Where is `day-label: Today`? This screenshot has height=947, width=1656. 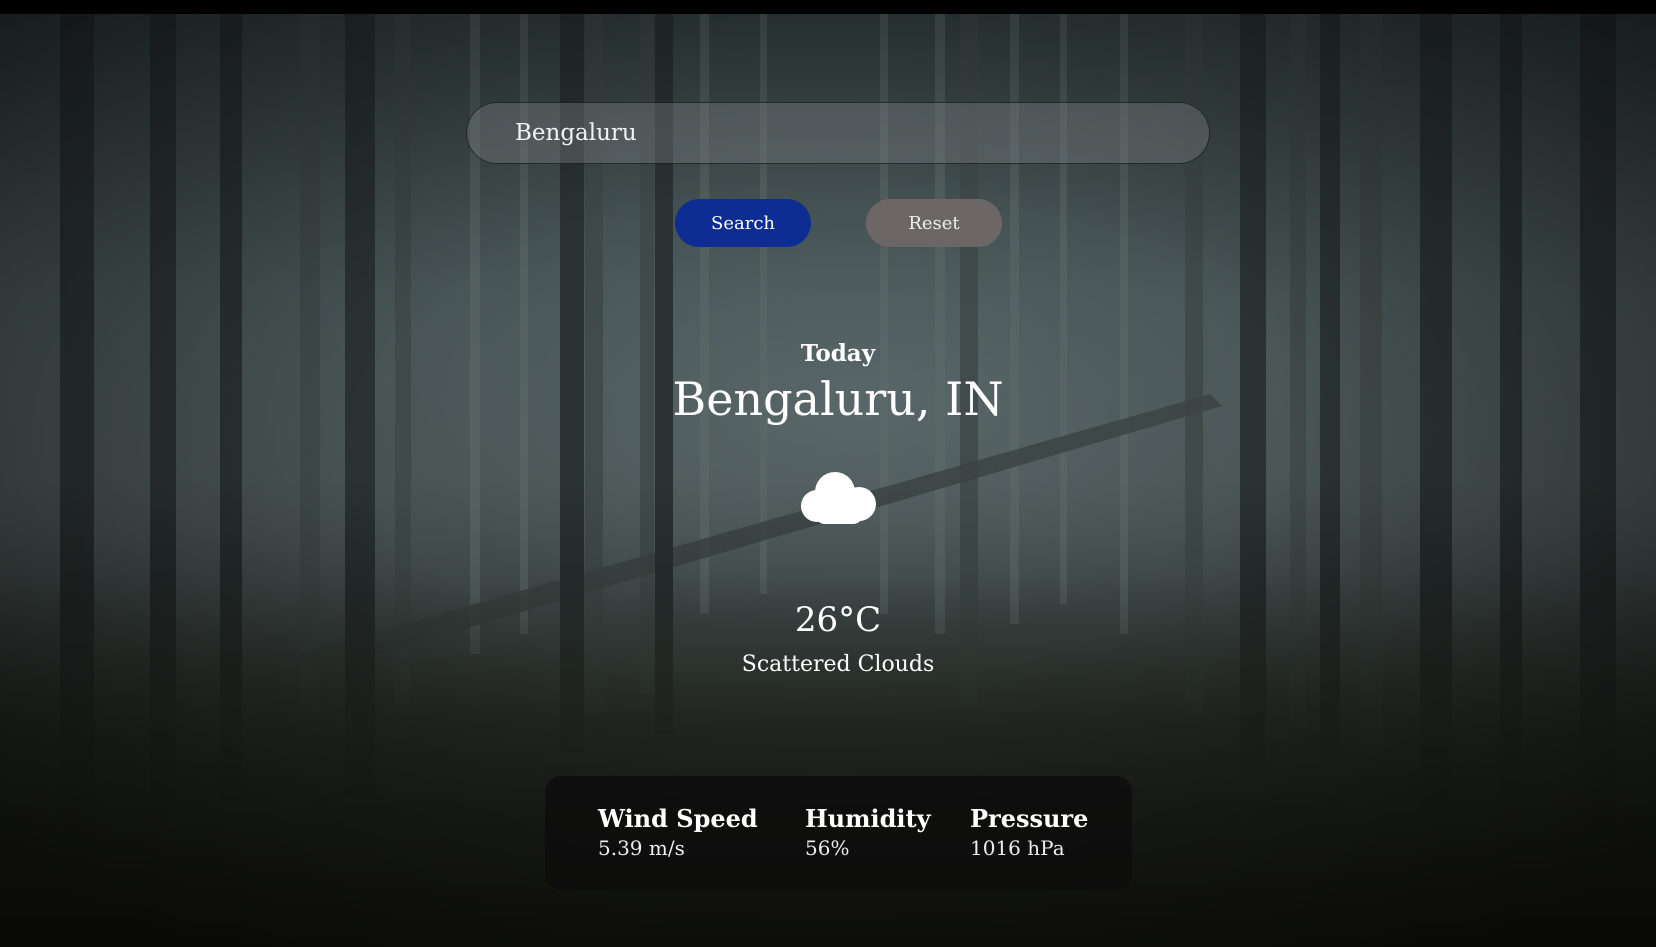 day-label: Today is located at coordinates (838, 353).